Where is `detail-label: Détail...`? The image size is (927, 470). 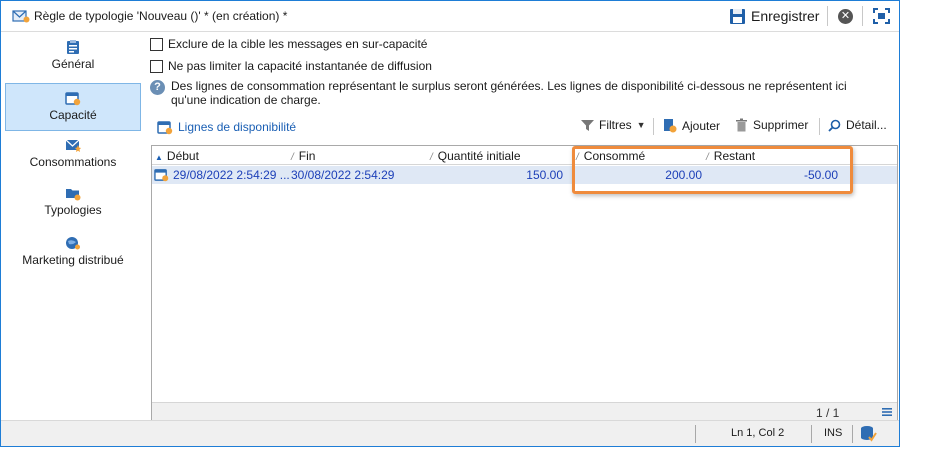
detail-label: Détail... is located at coordinates (866, 125).